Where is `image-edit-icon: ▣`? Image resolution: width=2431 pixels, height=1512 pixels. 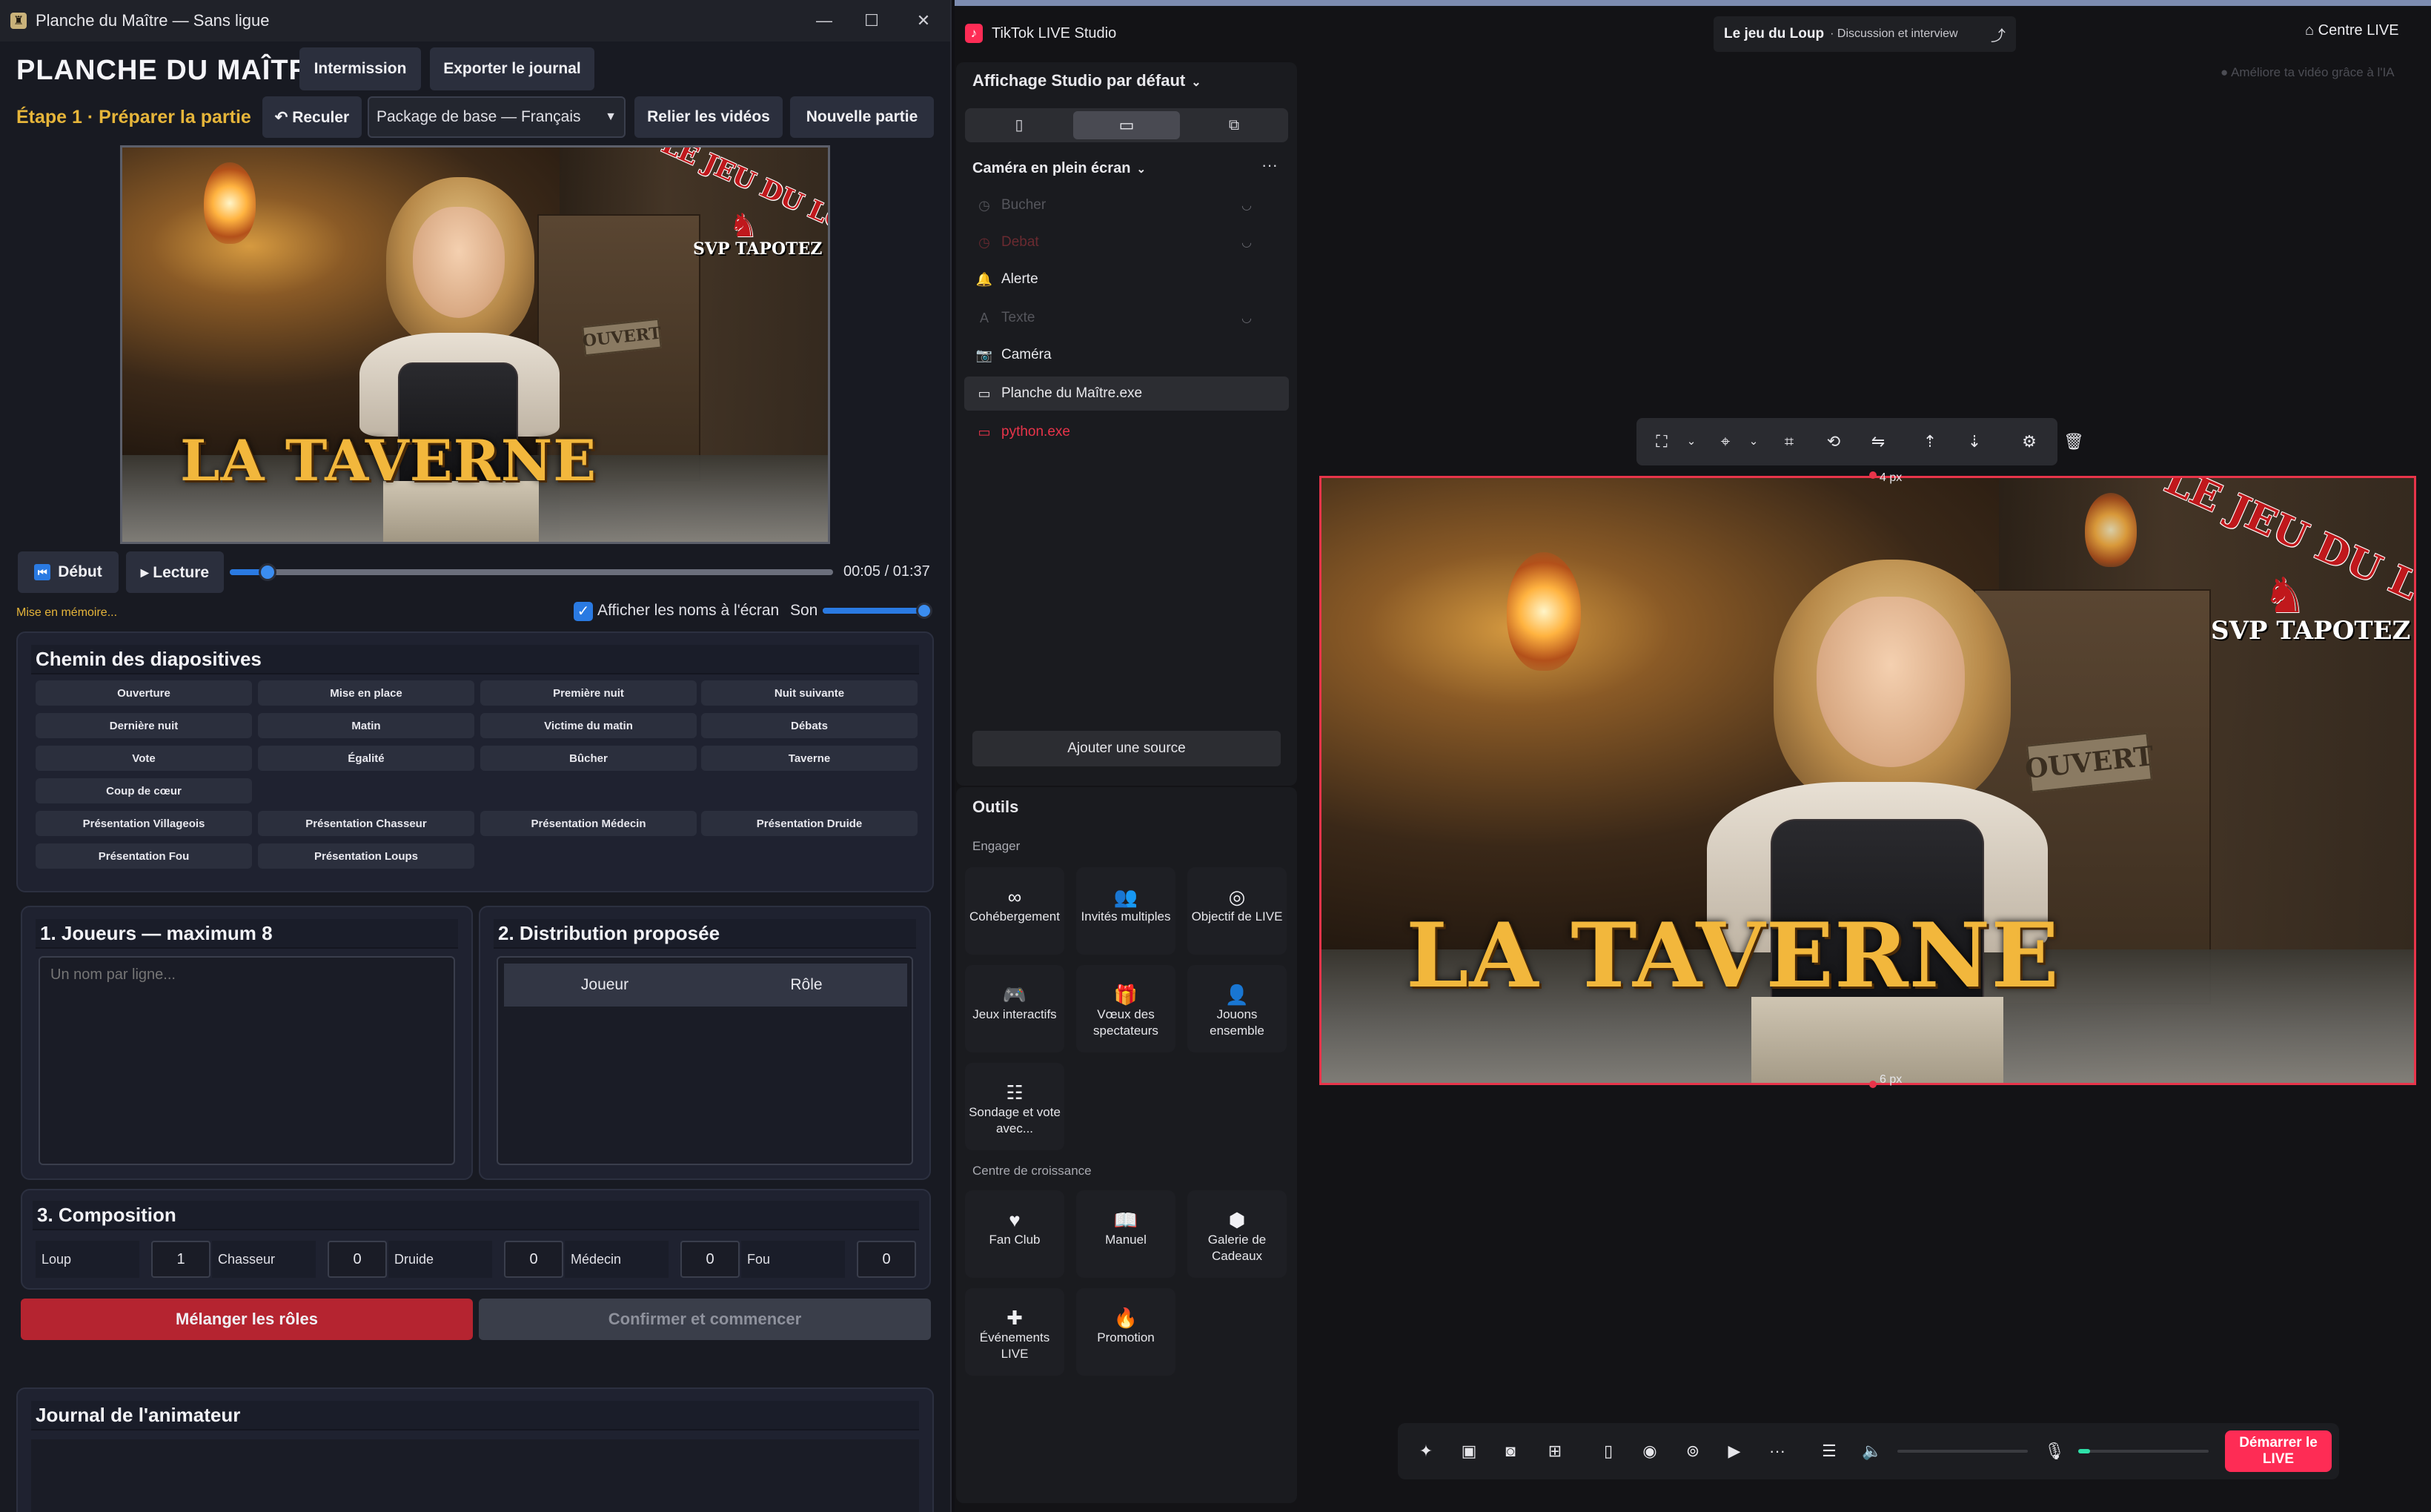
image-edit-icon: ▣ is located at coordinates (1469, 1451).